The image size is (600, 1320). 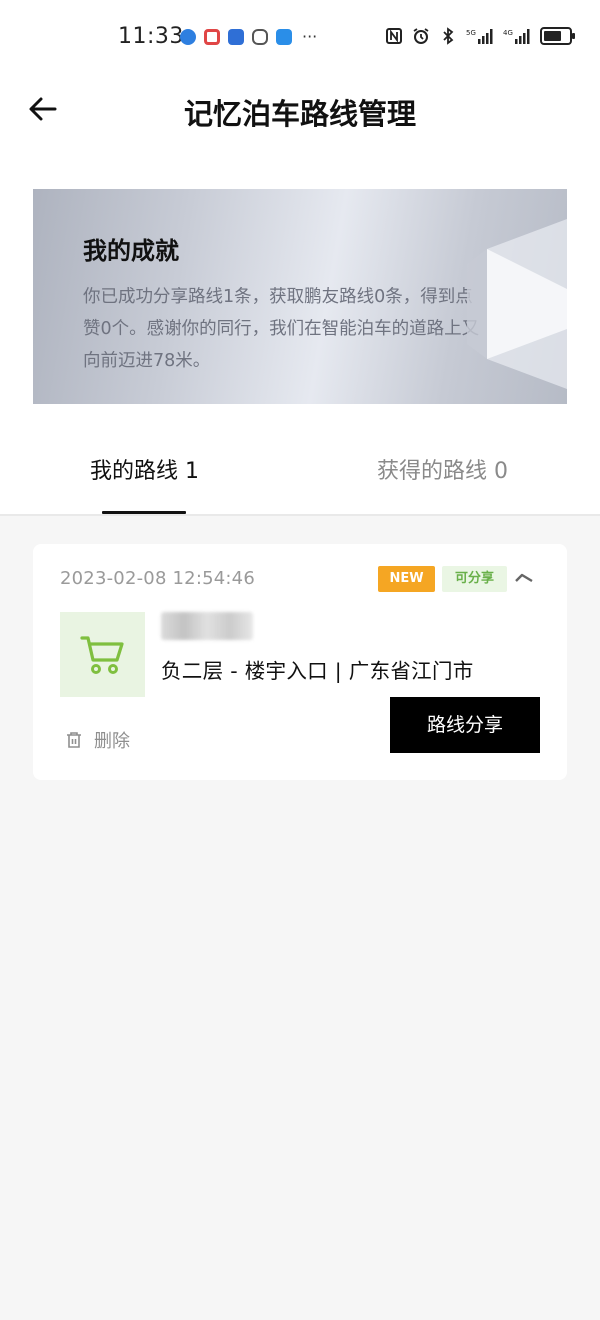 What do you see at coordinates (471, 33) in the screenshot?
I see `network-label-5g: 5G` at bounding box center [471, 33].